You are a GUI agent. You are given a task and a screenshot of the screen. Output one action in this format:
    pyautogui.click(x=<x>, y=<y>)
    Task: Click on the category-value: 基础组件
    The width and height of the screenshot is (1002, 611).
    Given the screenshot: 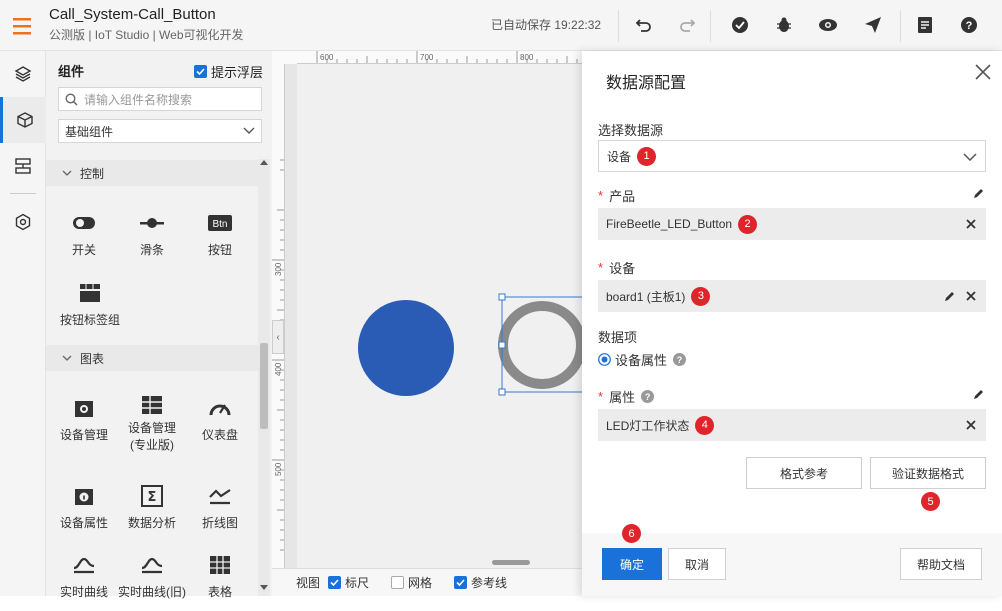 What is the action you would take?
    pyautogui.click(x=89, y=131)
    